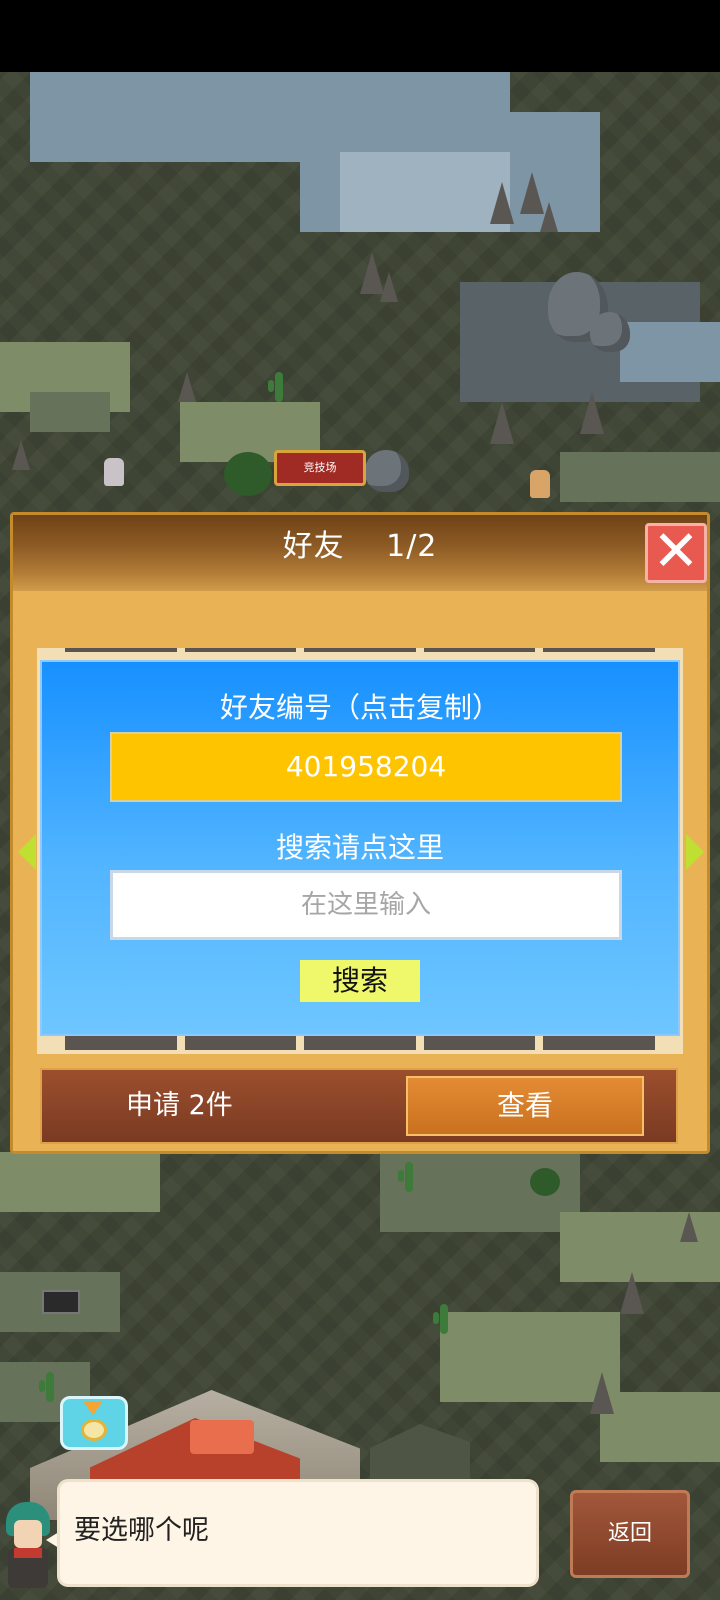 The image size is (720, 1600). I want to click on speech-bubble: 要选哪个呢, so click(298, 1533).